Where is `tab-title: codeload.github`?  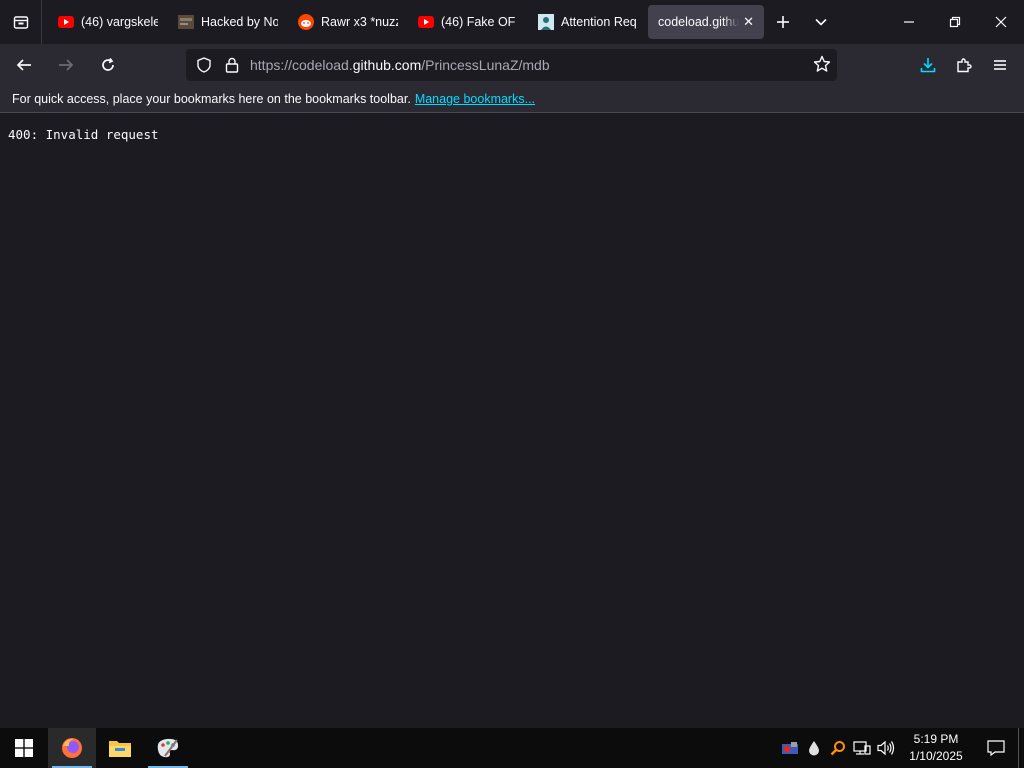 tab-title: codeload.github is located at coordinates (699, 22).